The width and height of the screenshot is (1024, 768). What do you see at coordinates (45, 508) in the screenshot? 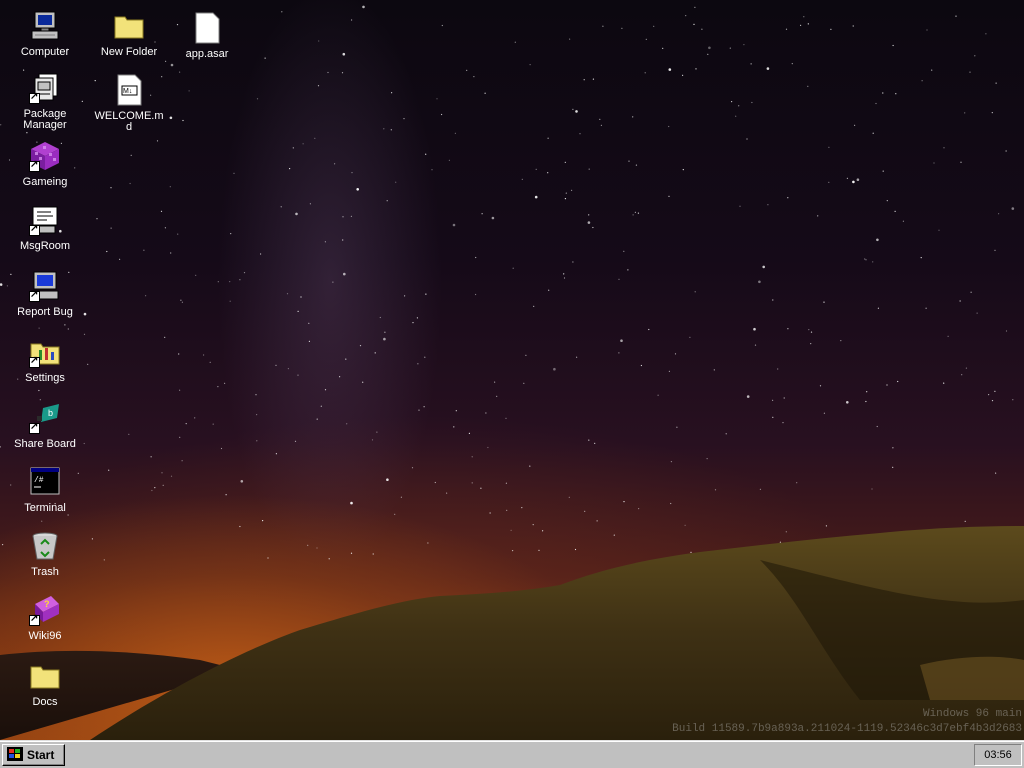
I see `icon-label: Terminal` at bounding box center [45, 508].